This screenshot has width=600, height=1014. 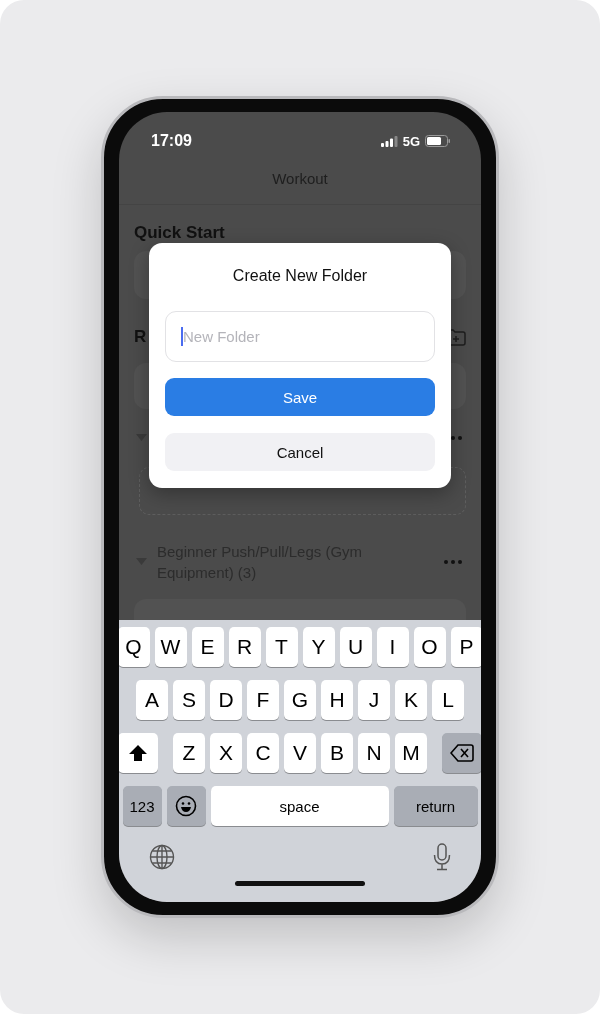 I want to click on signal-icon, so click(x=389, y=141).